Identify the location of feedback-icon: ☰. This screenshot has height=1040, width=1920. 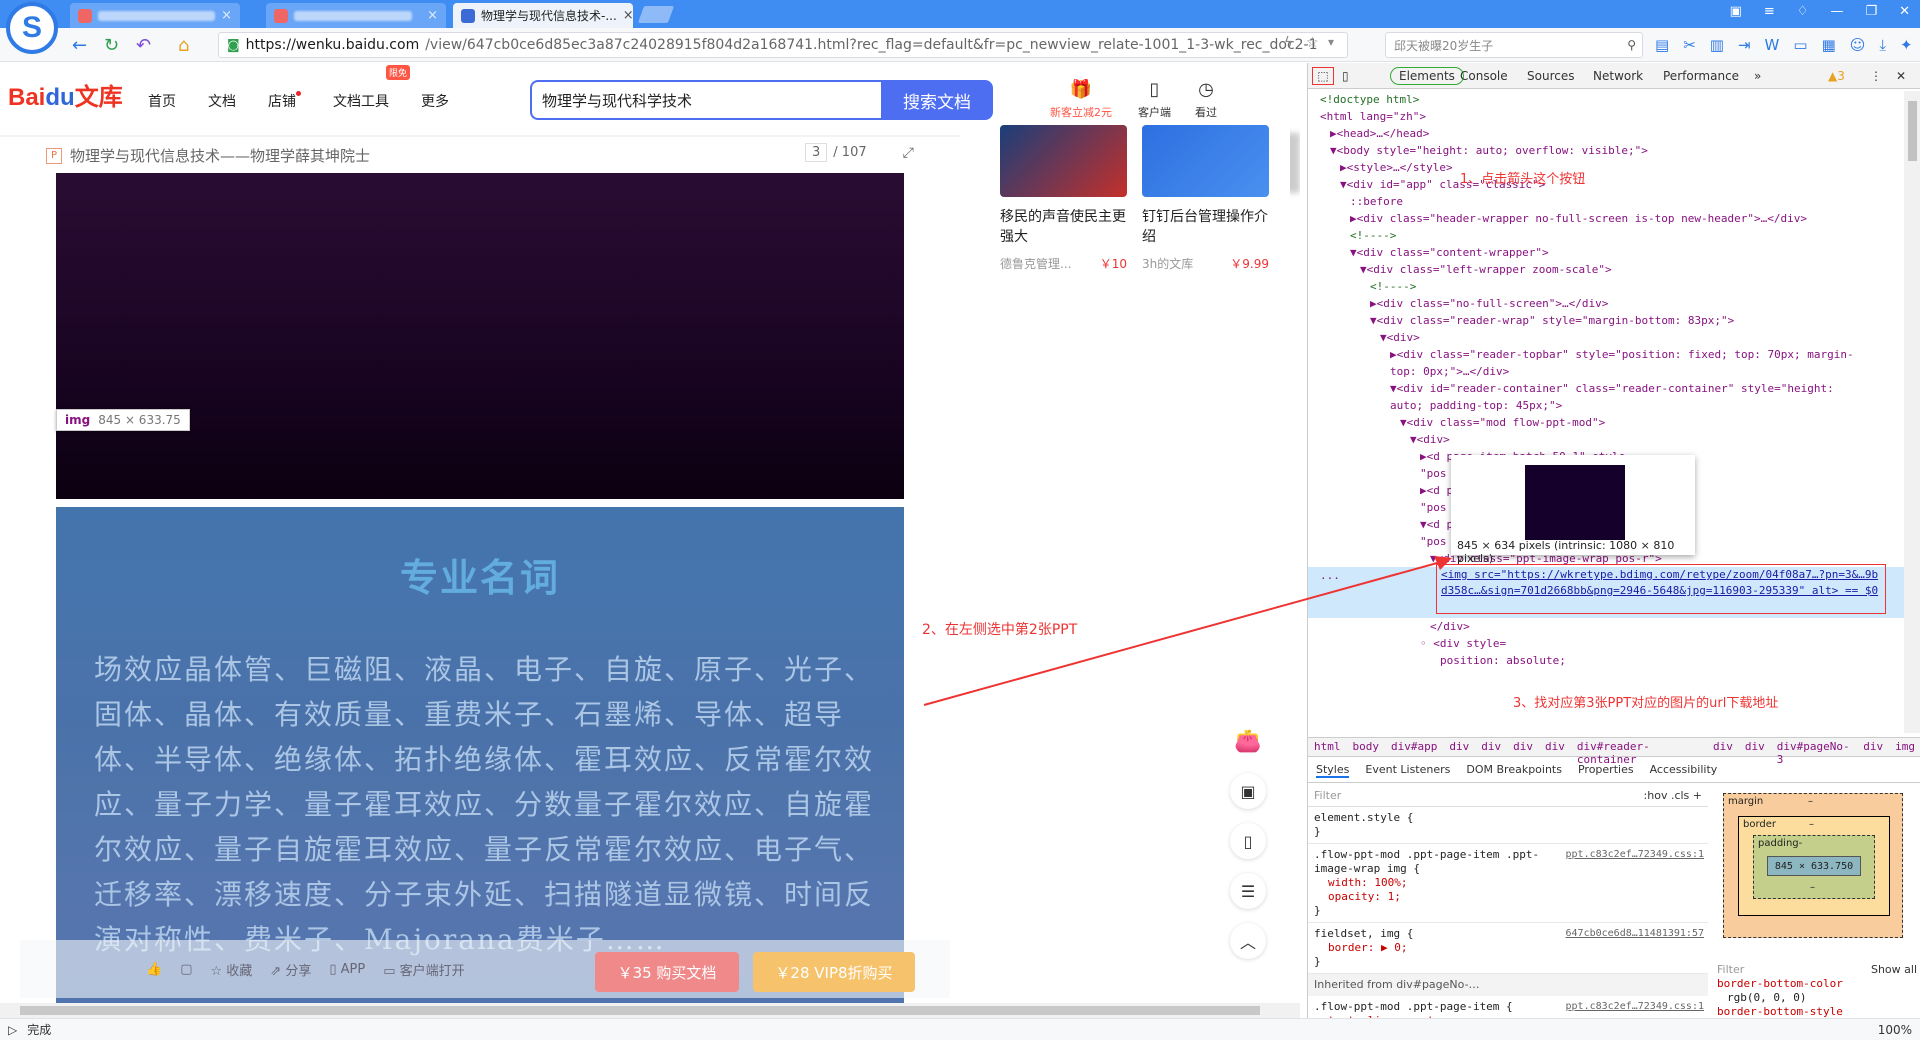
(1248, 891).